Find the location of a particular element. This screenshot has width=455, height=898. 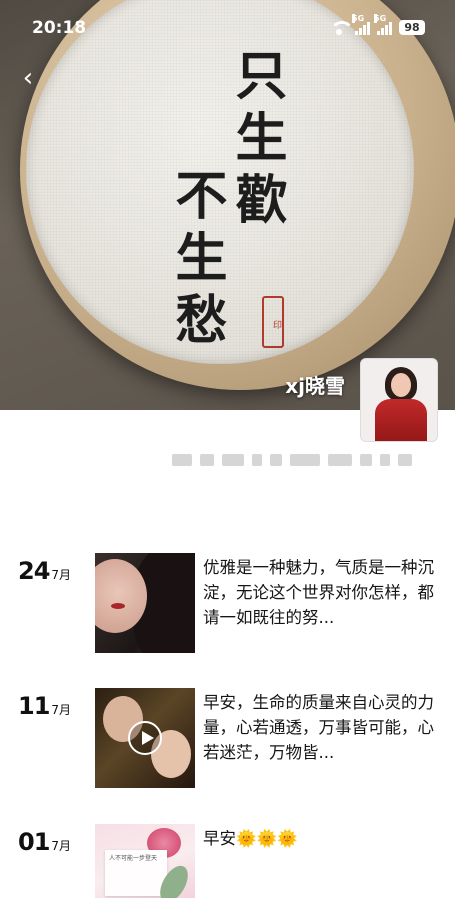

post-text: 早安🌞🌞🌞 is located at coordinates (323, 838).